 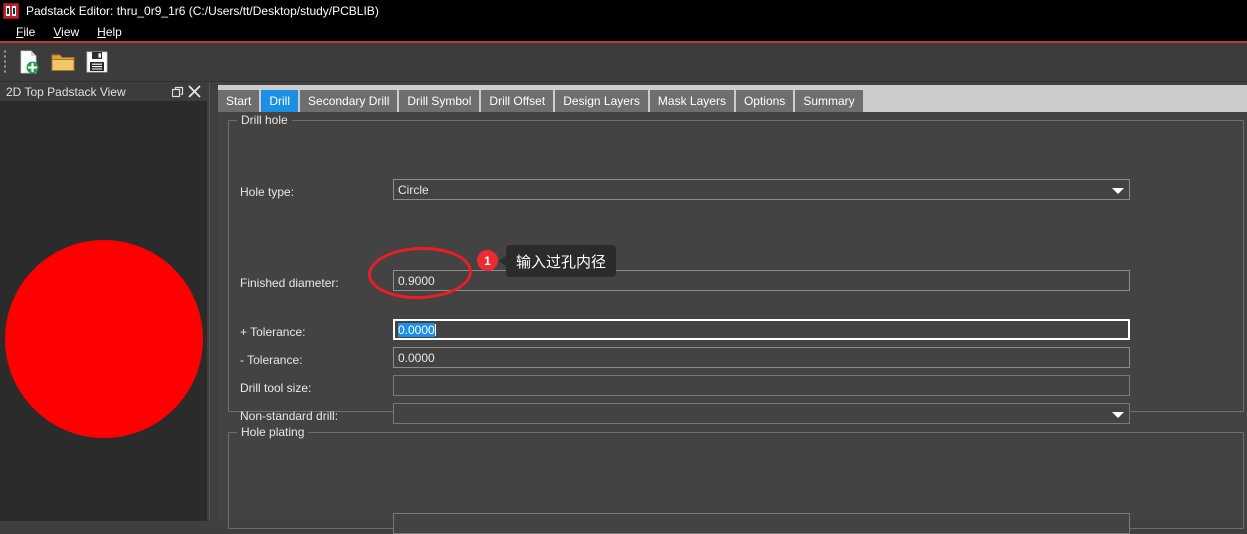 What do you see at coordinates (764, 101) in the screenshot?
I see `tab-options: Options` at bounding box center [764, 101].